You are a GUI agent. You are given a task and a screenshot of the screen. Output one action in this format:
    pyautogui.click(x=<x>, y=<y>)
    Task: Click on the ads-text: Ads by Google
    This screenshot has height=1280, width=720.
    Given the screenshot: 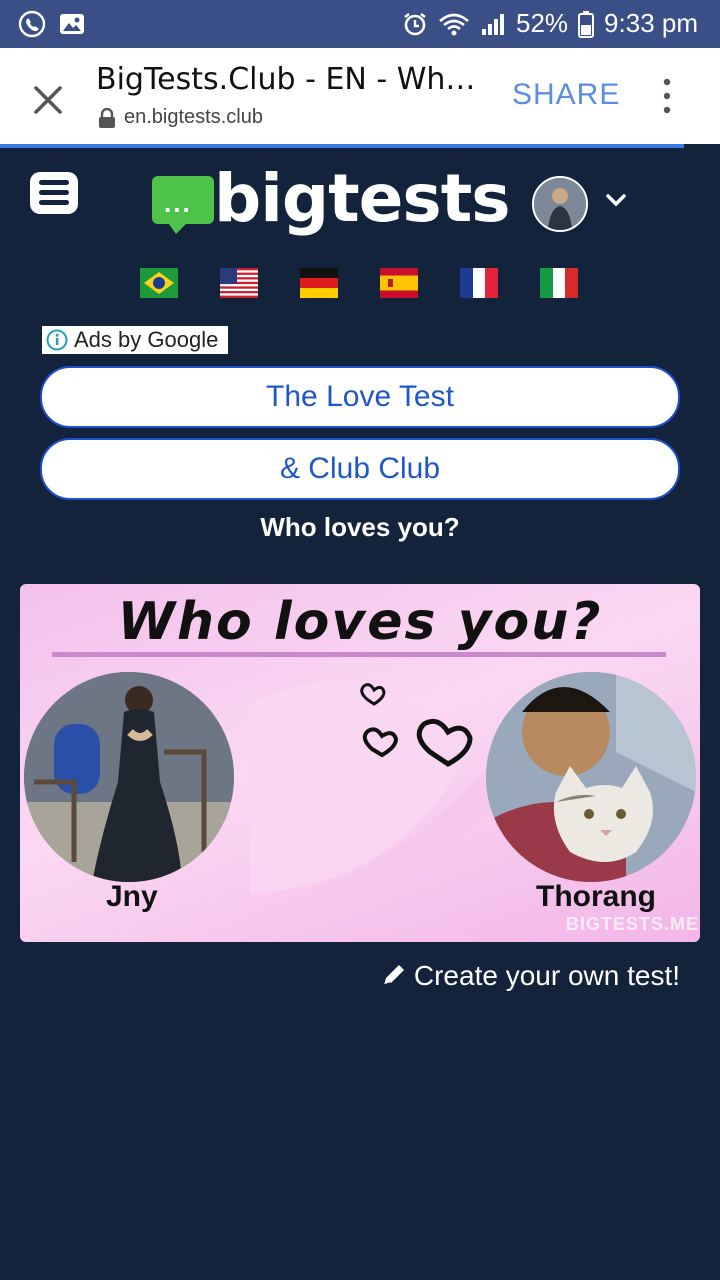 What is the action you would take?
    pyautogui.click(x=146, y=339)
    